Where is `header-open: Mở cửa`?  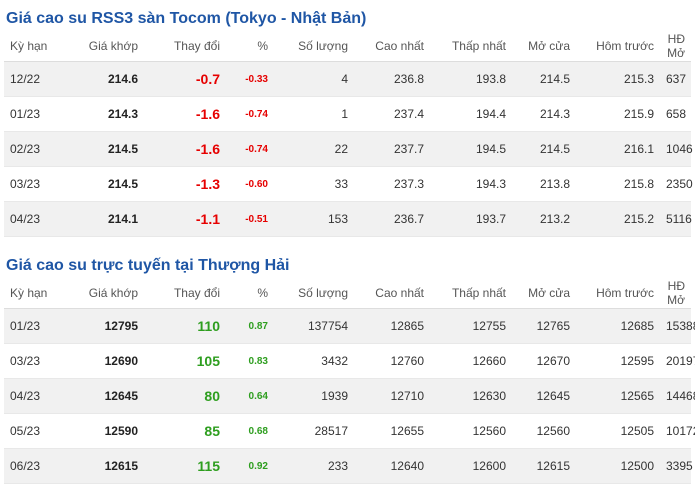 header-open: Mở cửa is located at coordinates (544, 293).